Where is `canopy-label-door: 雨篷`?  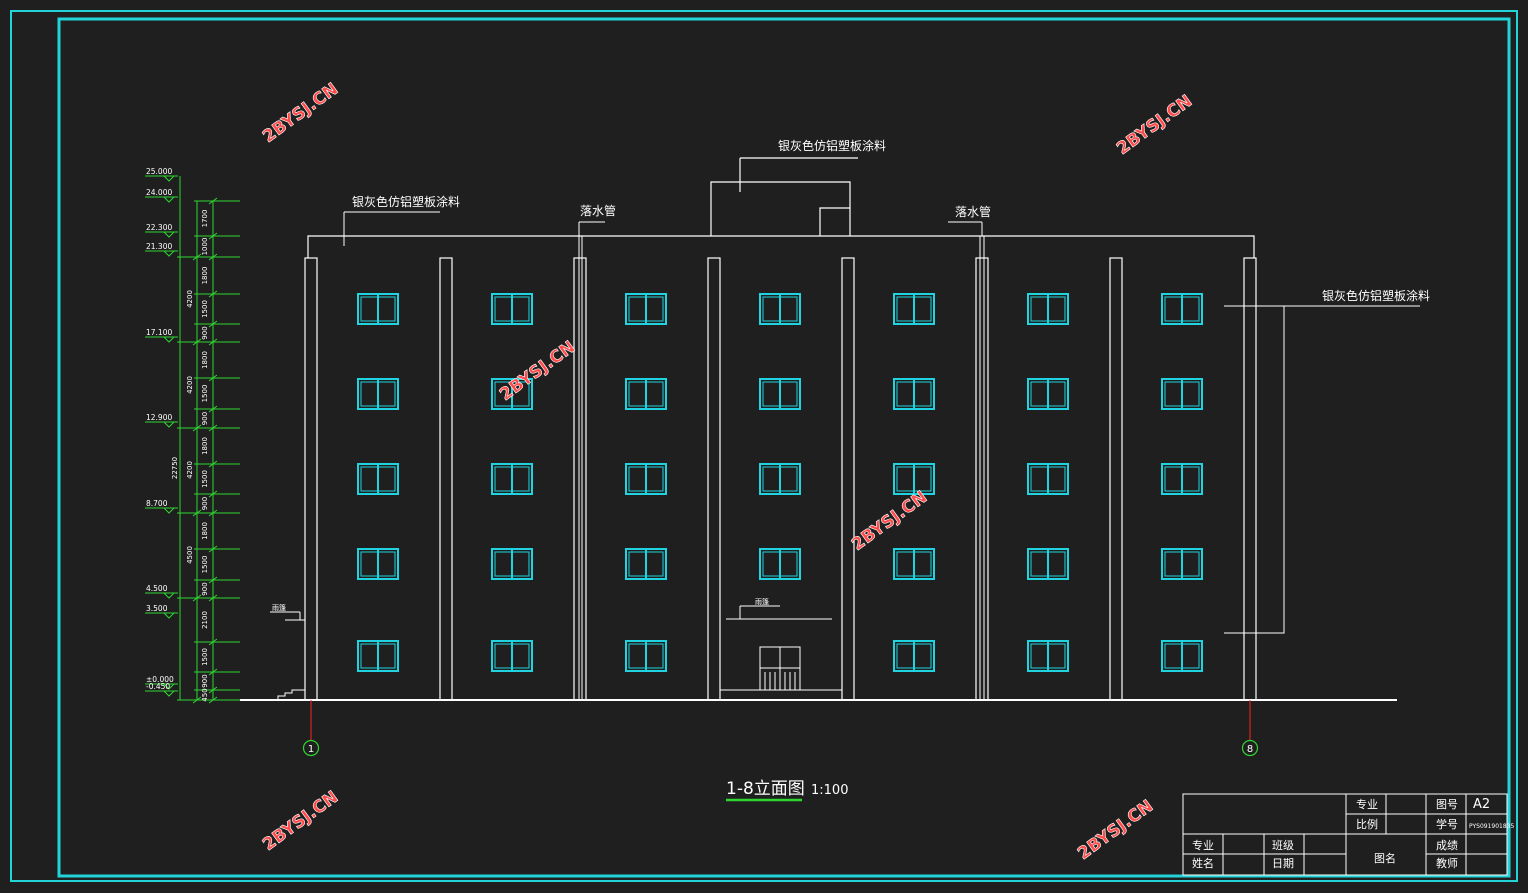
canopy-label-door: 雨篷 is located at coordinates (762, 601).